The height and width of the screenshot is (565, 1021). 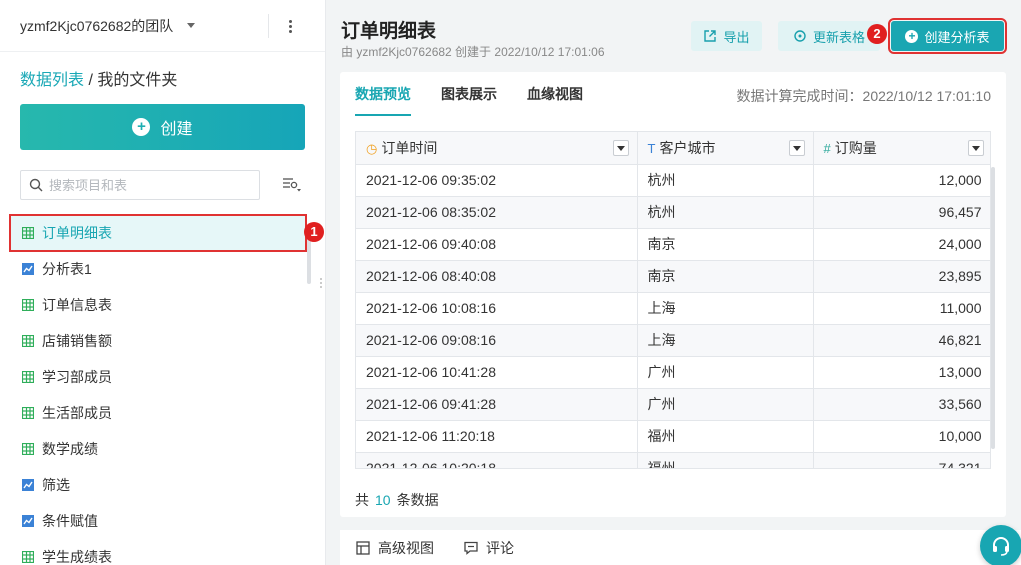 What do you see at coordinates (77, 233) in the screenshot?
I see `tree-item-label: 订单明细表` at bounding box center [77, 233].